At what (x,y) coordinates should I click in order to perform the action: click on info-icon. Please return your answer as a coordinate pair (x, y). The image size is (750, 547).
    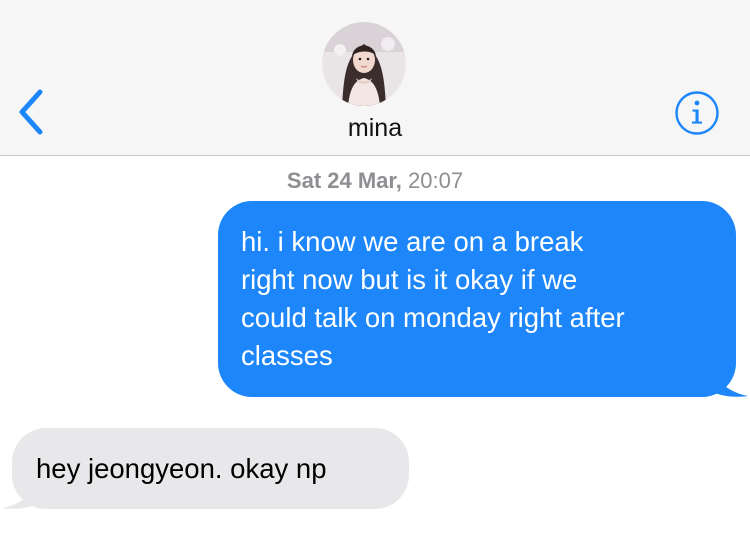
    Looking at the image, I should click on (697, 113).